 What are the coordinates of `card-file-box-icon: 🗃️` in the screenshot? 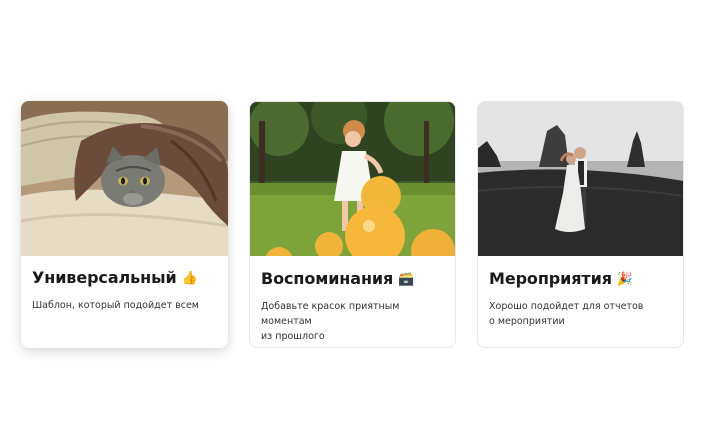 It's located at (406, 279).